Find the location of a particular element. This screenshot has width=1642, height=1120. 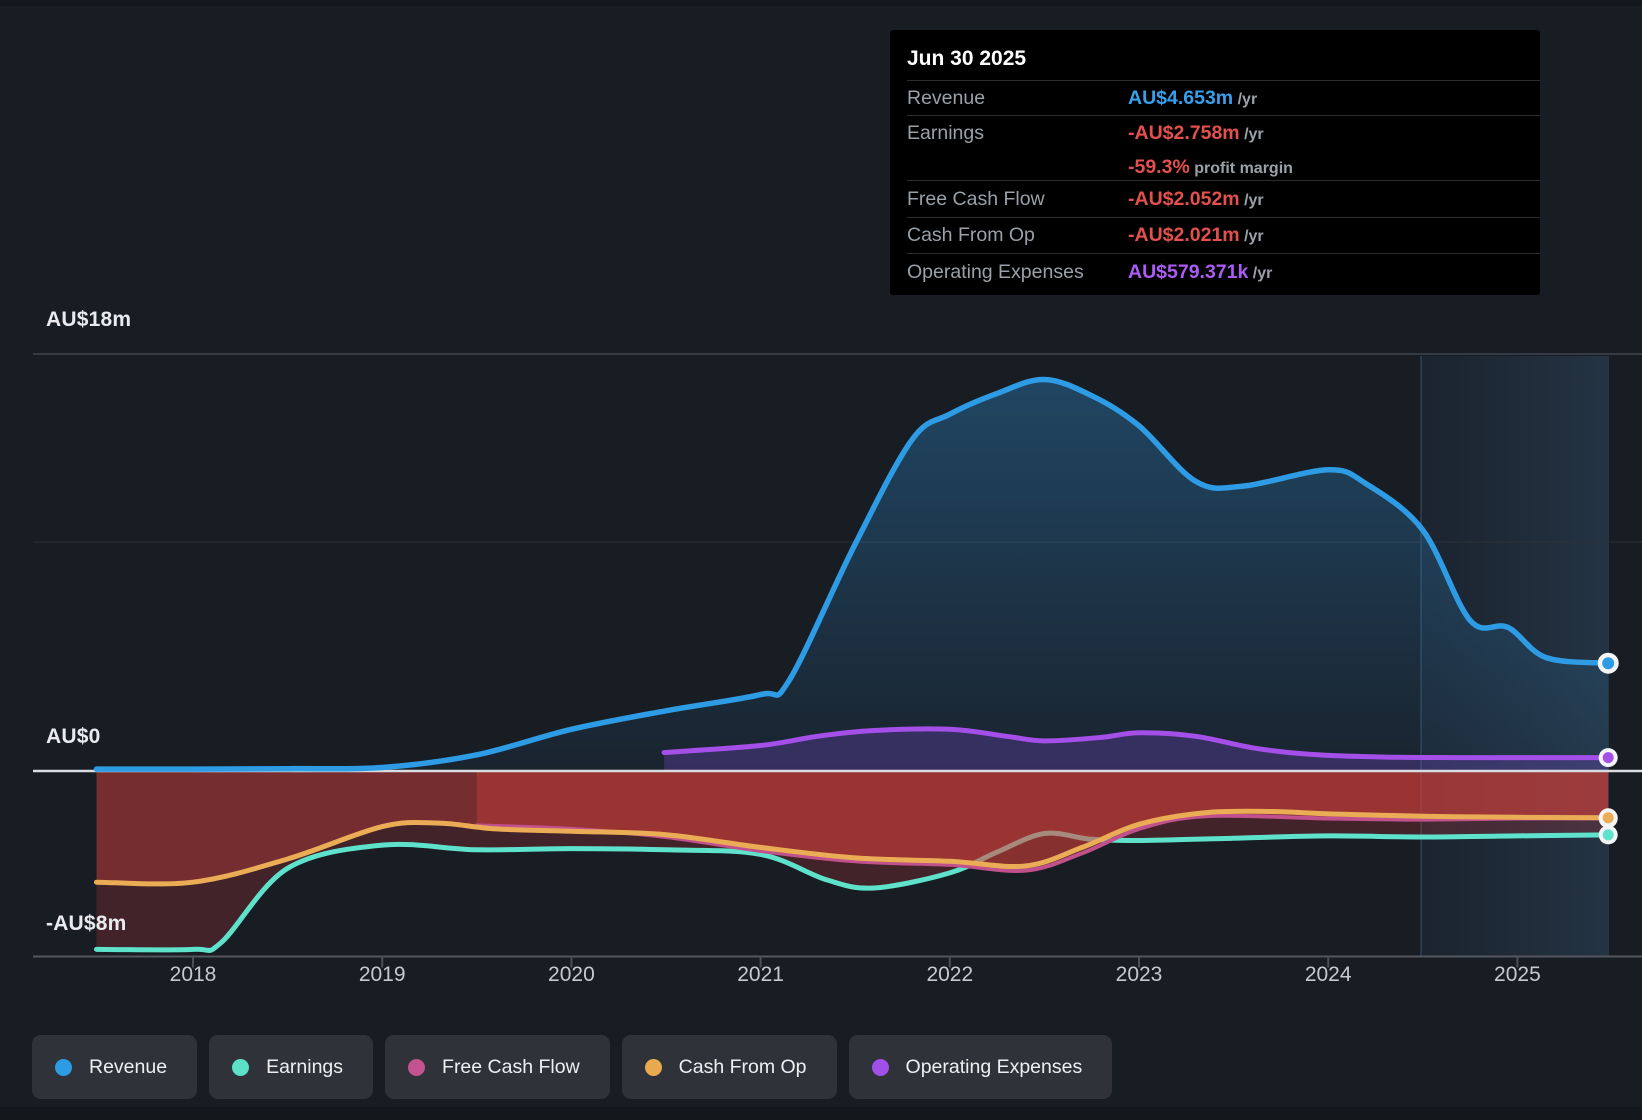

earnings-dot-icon is located at coordinates (241, 1067).